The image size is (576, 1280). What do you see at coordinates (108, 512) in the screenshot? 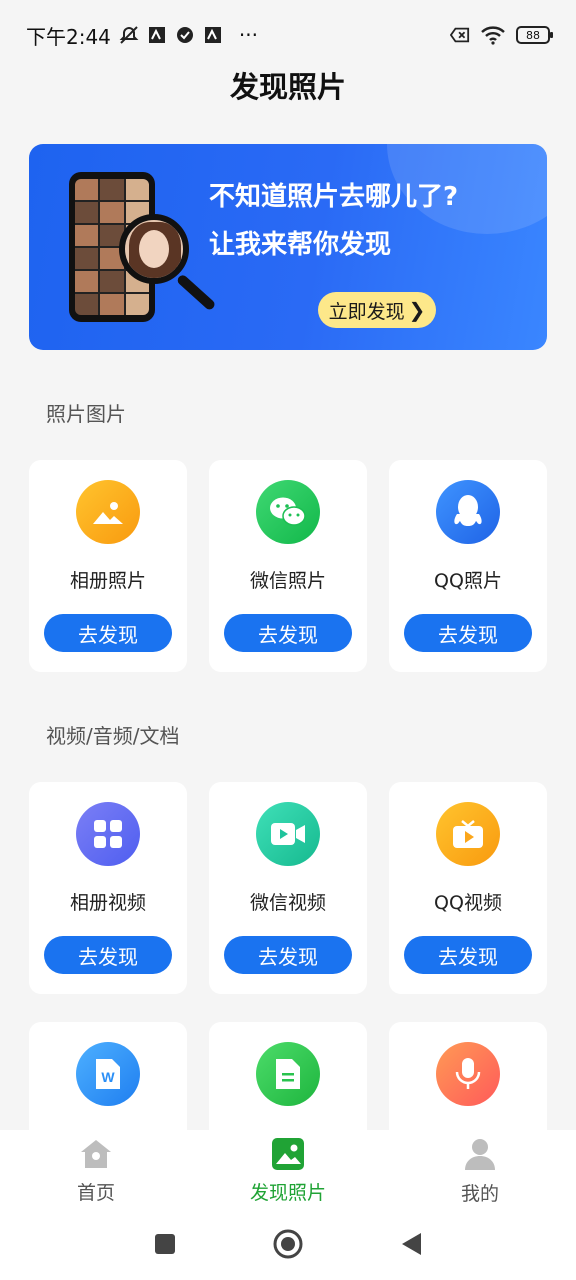
I see `gallery-icon` at bounding box center [108, 512].